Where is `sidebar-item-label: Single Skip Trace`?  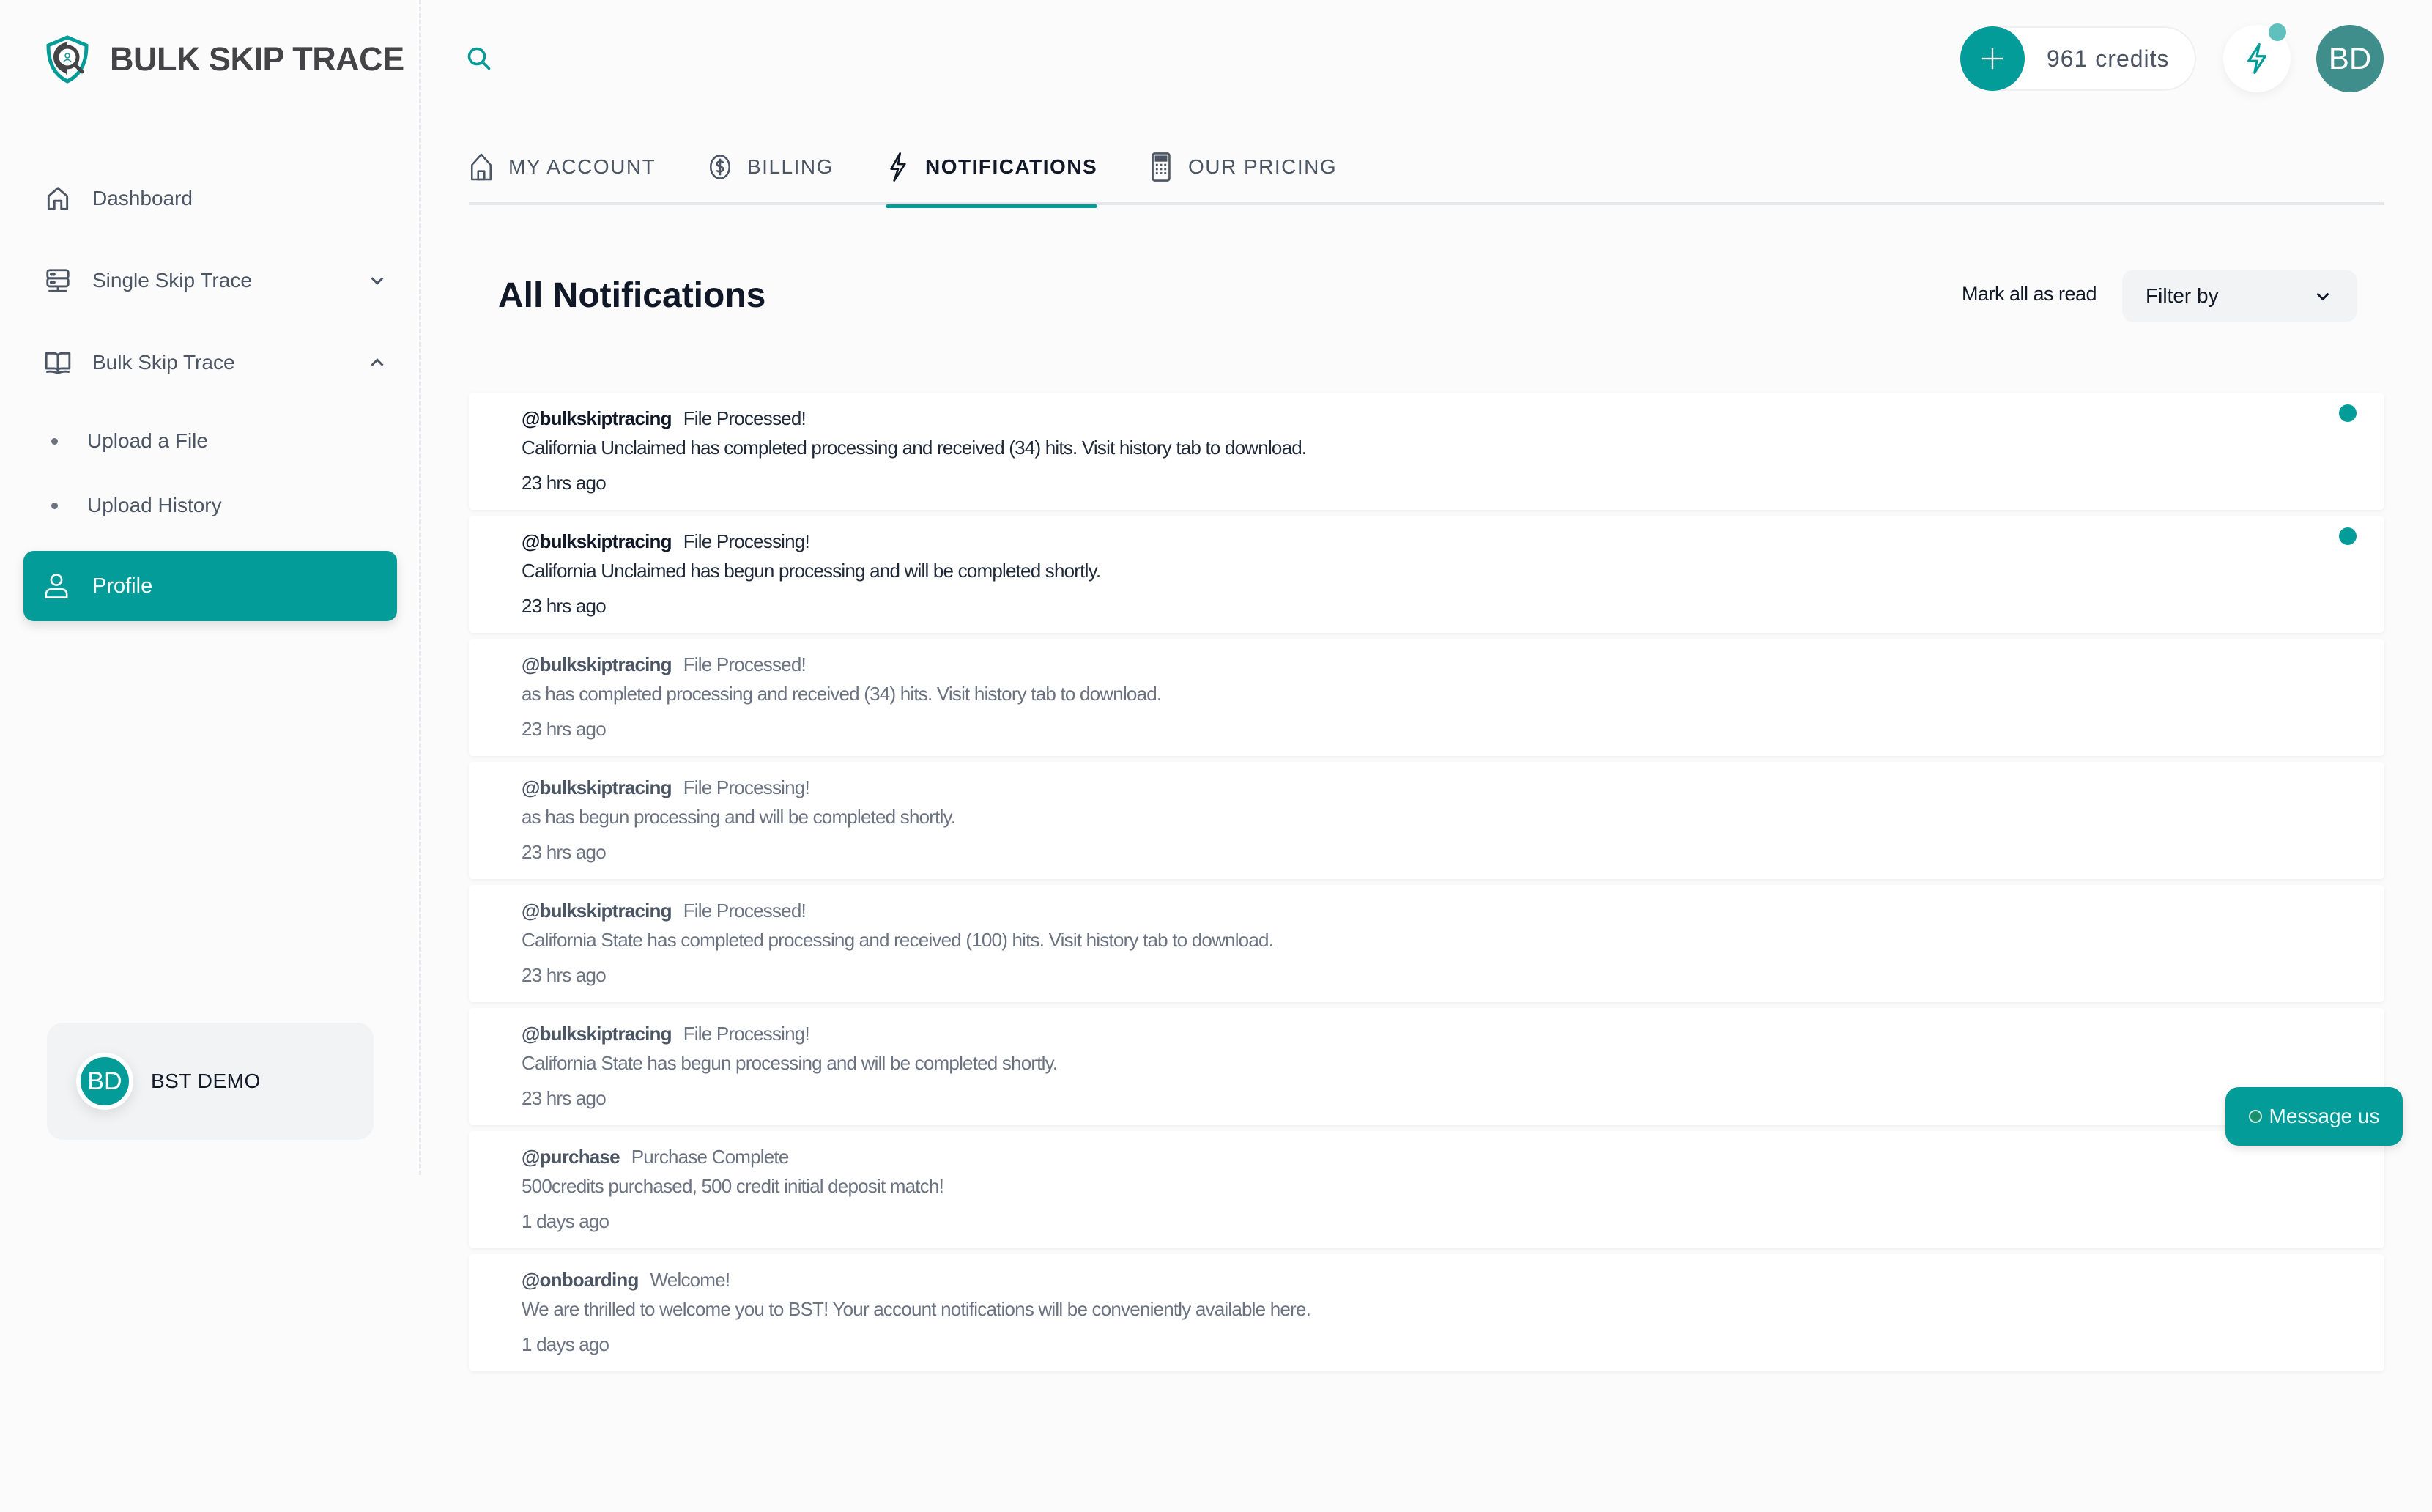 sidebar-item-label: Single Skip Trace is located at coordinates (172, 280).